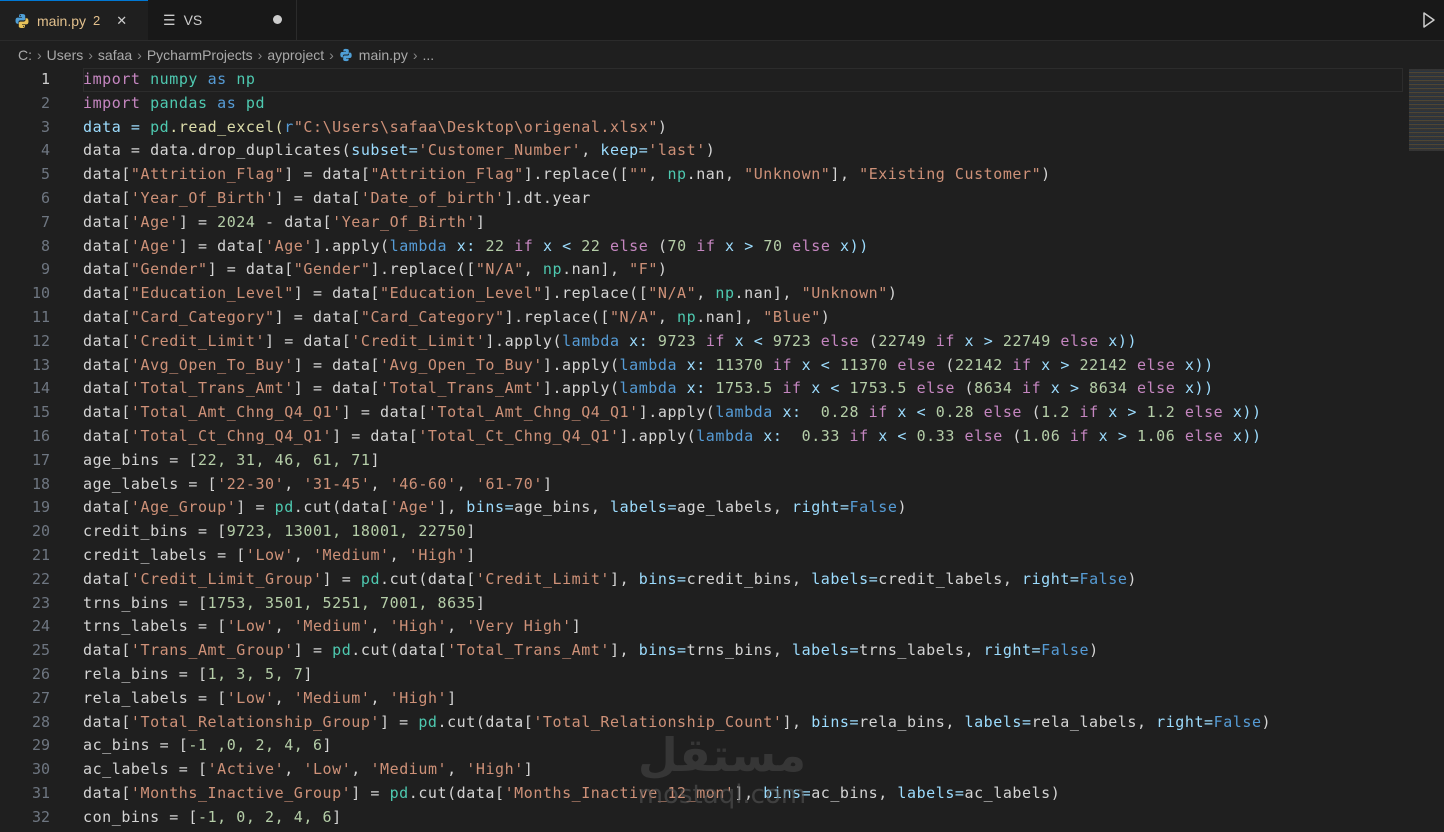  What do you see at coordinates (223, 20) in the screenshot?
I see `tab-vs: ☰ VS` at bounding box center [223, 20].